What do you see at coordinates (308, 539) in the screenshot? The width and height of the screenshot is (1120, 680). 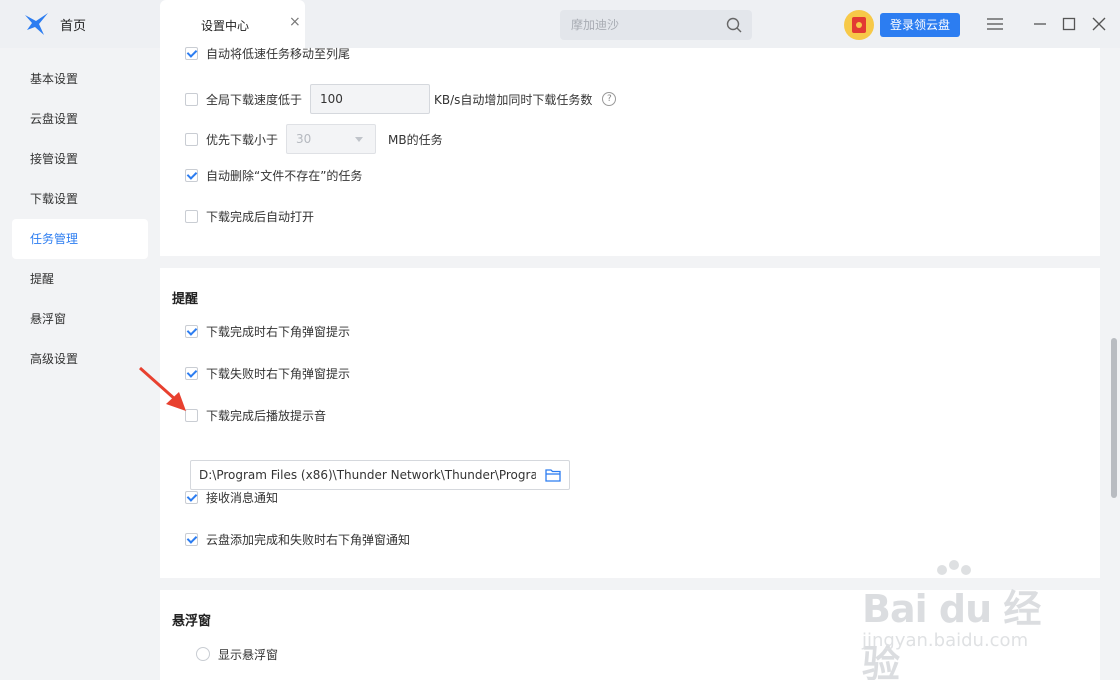 I see `cloud-notify-label: 云盘添加完成和失败时右下角弹窗通知` at bounding box center [308, 539].